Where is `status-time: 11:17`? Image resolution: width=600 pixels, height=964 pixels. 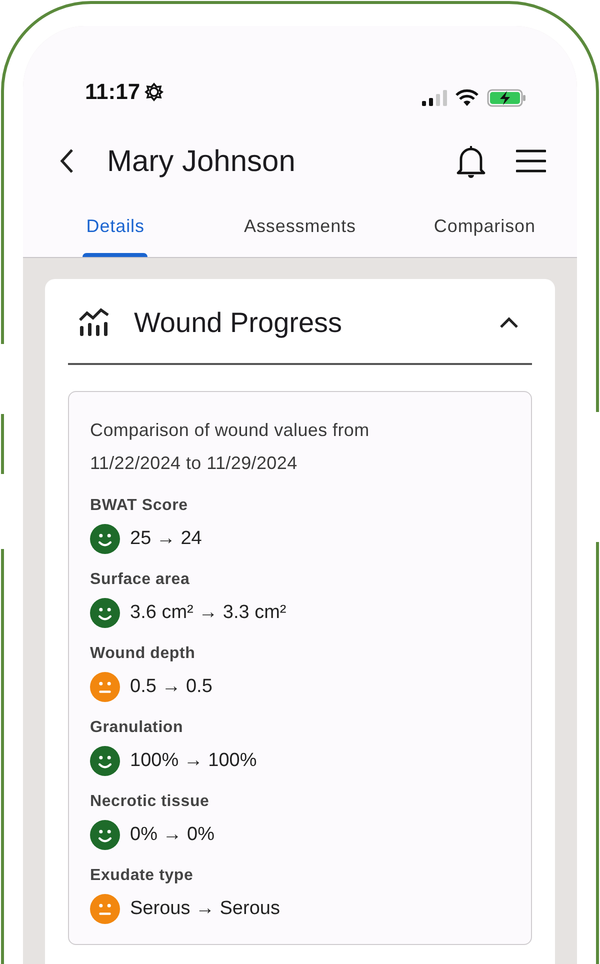
status-time: 11:17 is located at coordinates (112, 92).